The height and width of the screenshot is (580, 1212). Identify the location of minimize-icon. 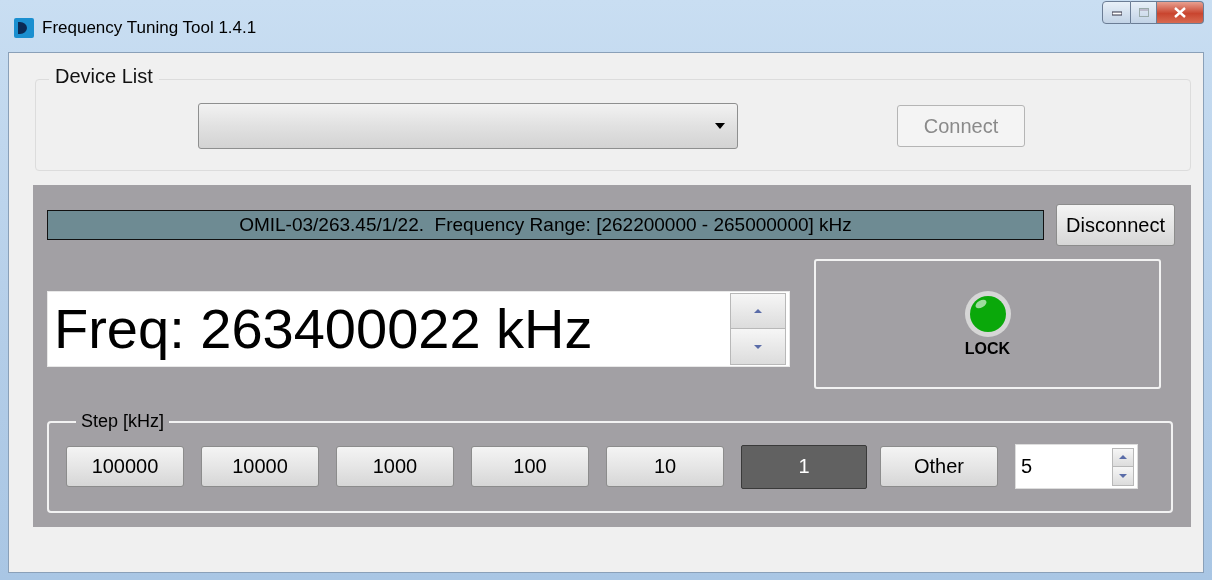
(1116, 12).